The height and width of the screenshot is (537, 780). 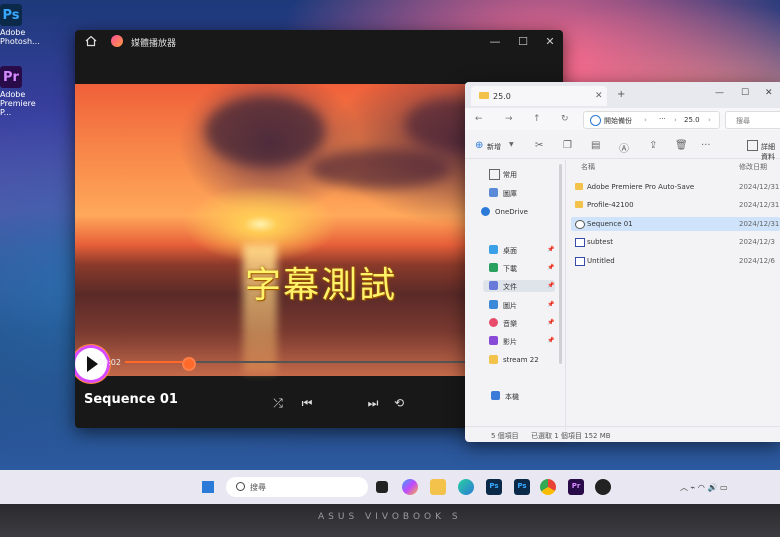 I want to click on explorer-toolbar: ⊕ 新增 ▼ ✂ ❐ ▤ Ⓐ ⇪ 🗑 ··· 詳細資料, so click(x=622, y=147).